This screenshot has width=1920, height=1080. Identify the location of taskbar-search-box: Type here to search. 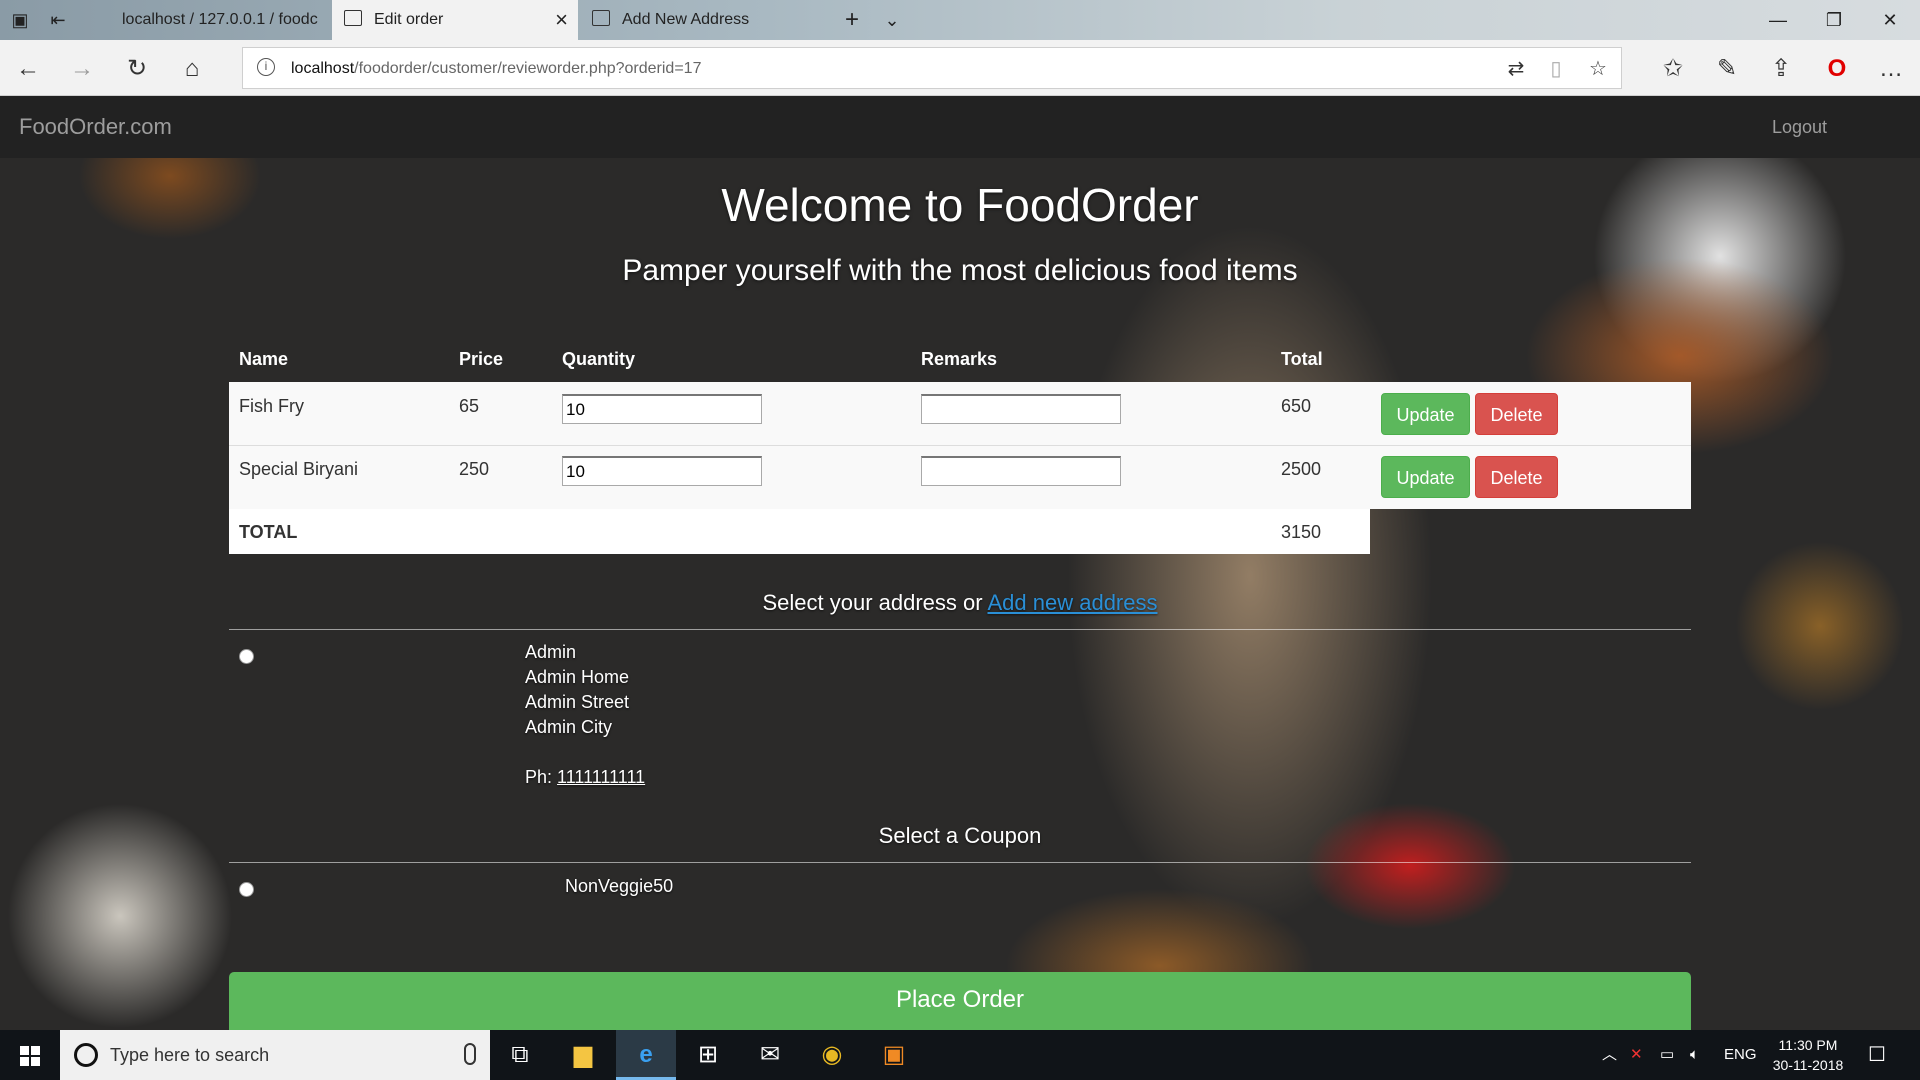
(275, 1055).